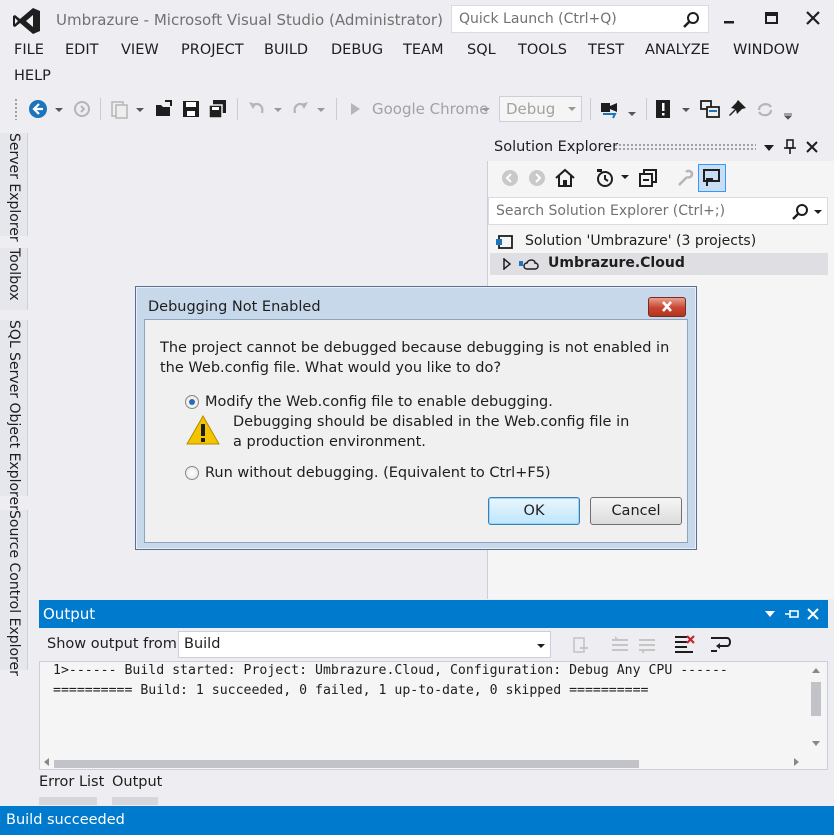 The image size is (834, 835). Describe the element at coordinates (659, 242) in the screenshot. I see `tree-item-solution: Solution 'Umbrazure' (3 projects)` at that location.